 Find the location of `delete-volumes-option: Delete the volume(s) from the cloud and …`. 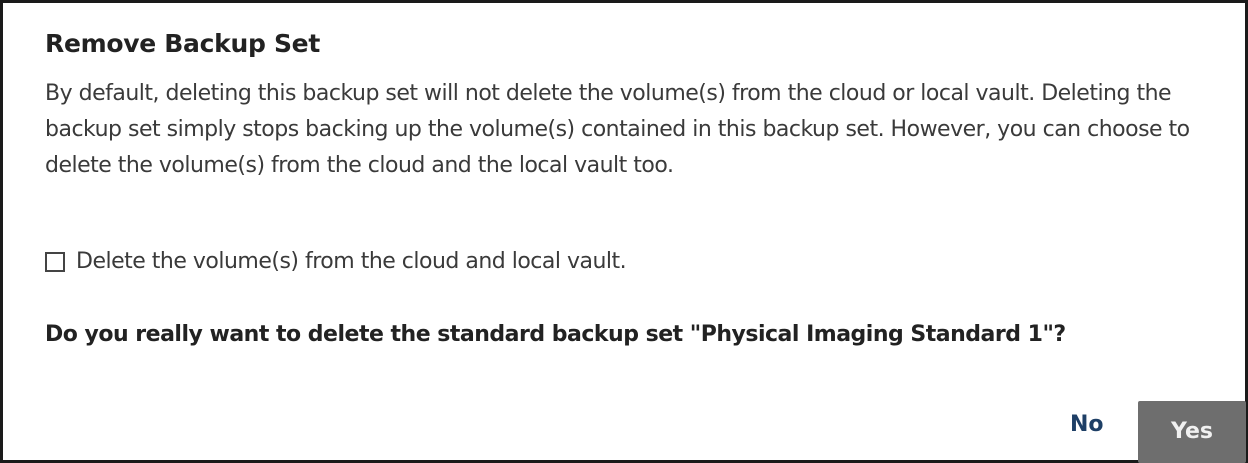

delete-volumes-option: Delete the volume(s) from the cloud and … is located at coordinates (336, 261).